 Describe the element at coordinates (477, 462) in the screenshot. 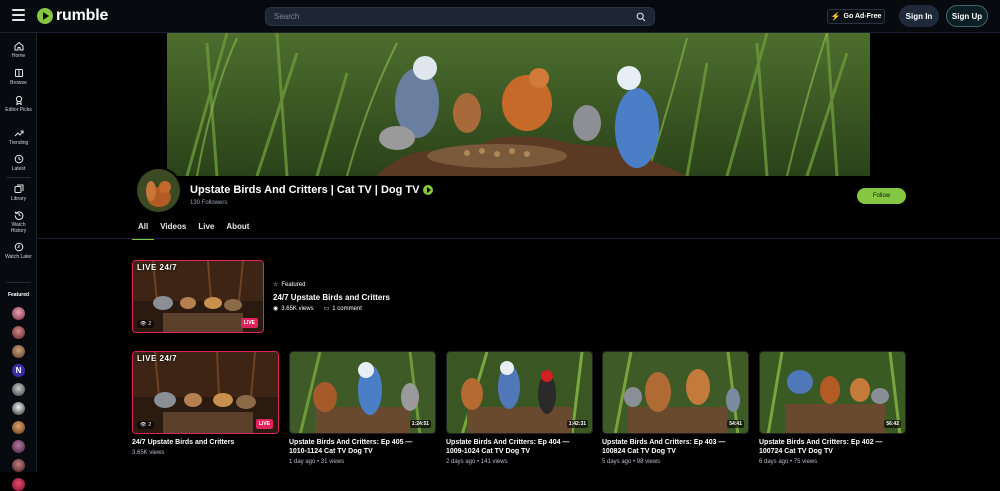

I see `video-meta: 2 days ago • 141 views` at that location.